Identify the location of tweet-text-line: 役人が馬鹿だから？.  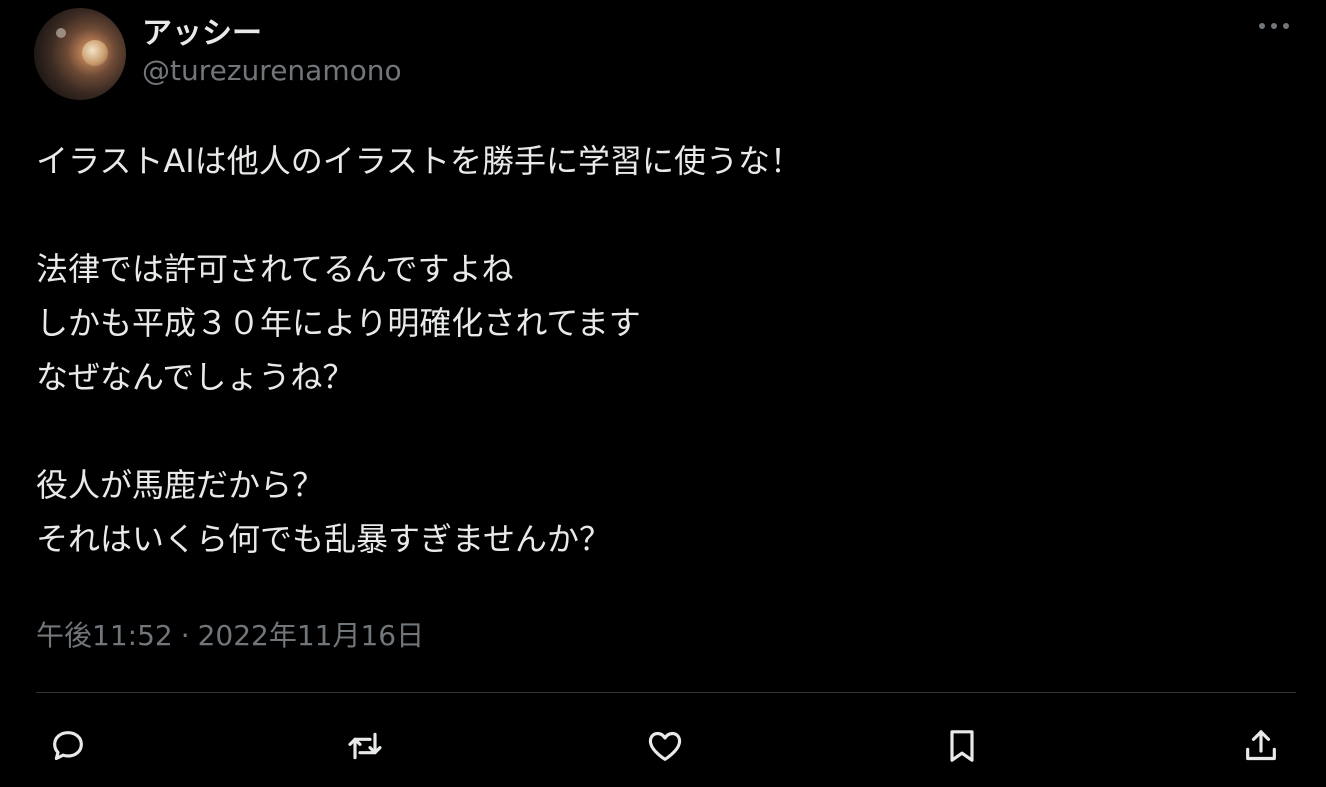
(180, 485).